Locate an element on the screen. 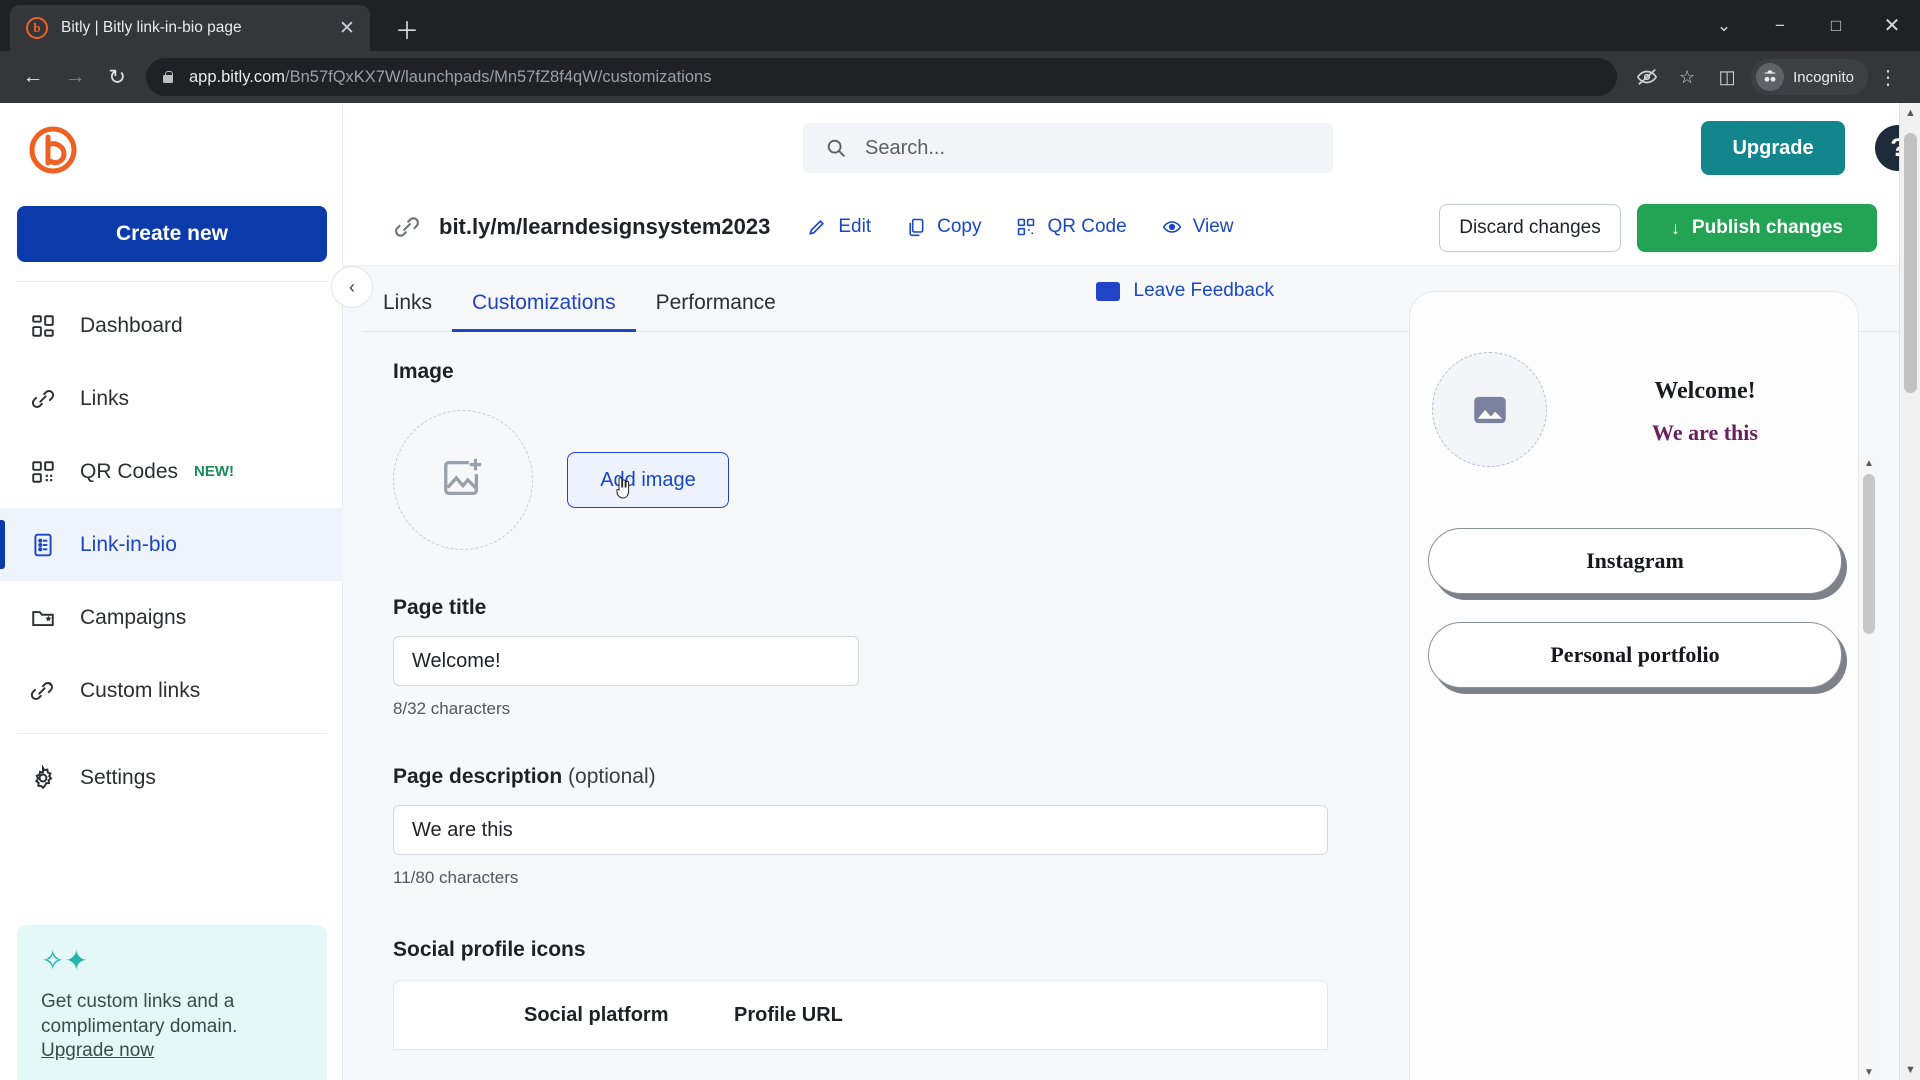 The width and height of the screenshot is (1920, 1080). back-icon: ← is located at coordinates (33, 77).